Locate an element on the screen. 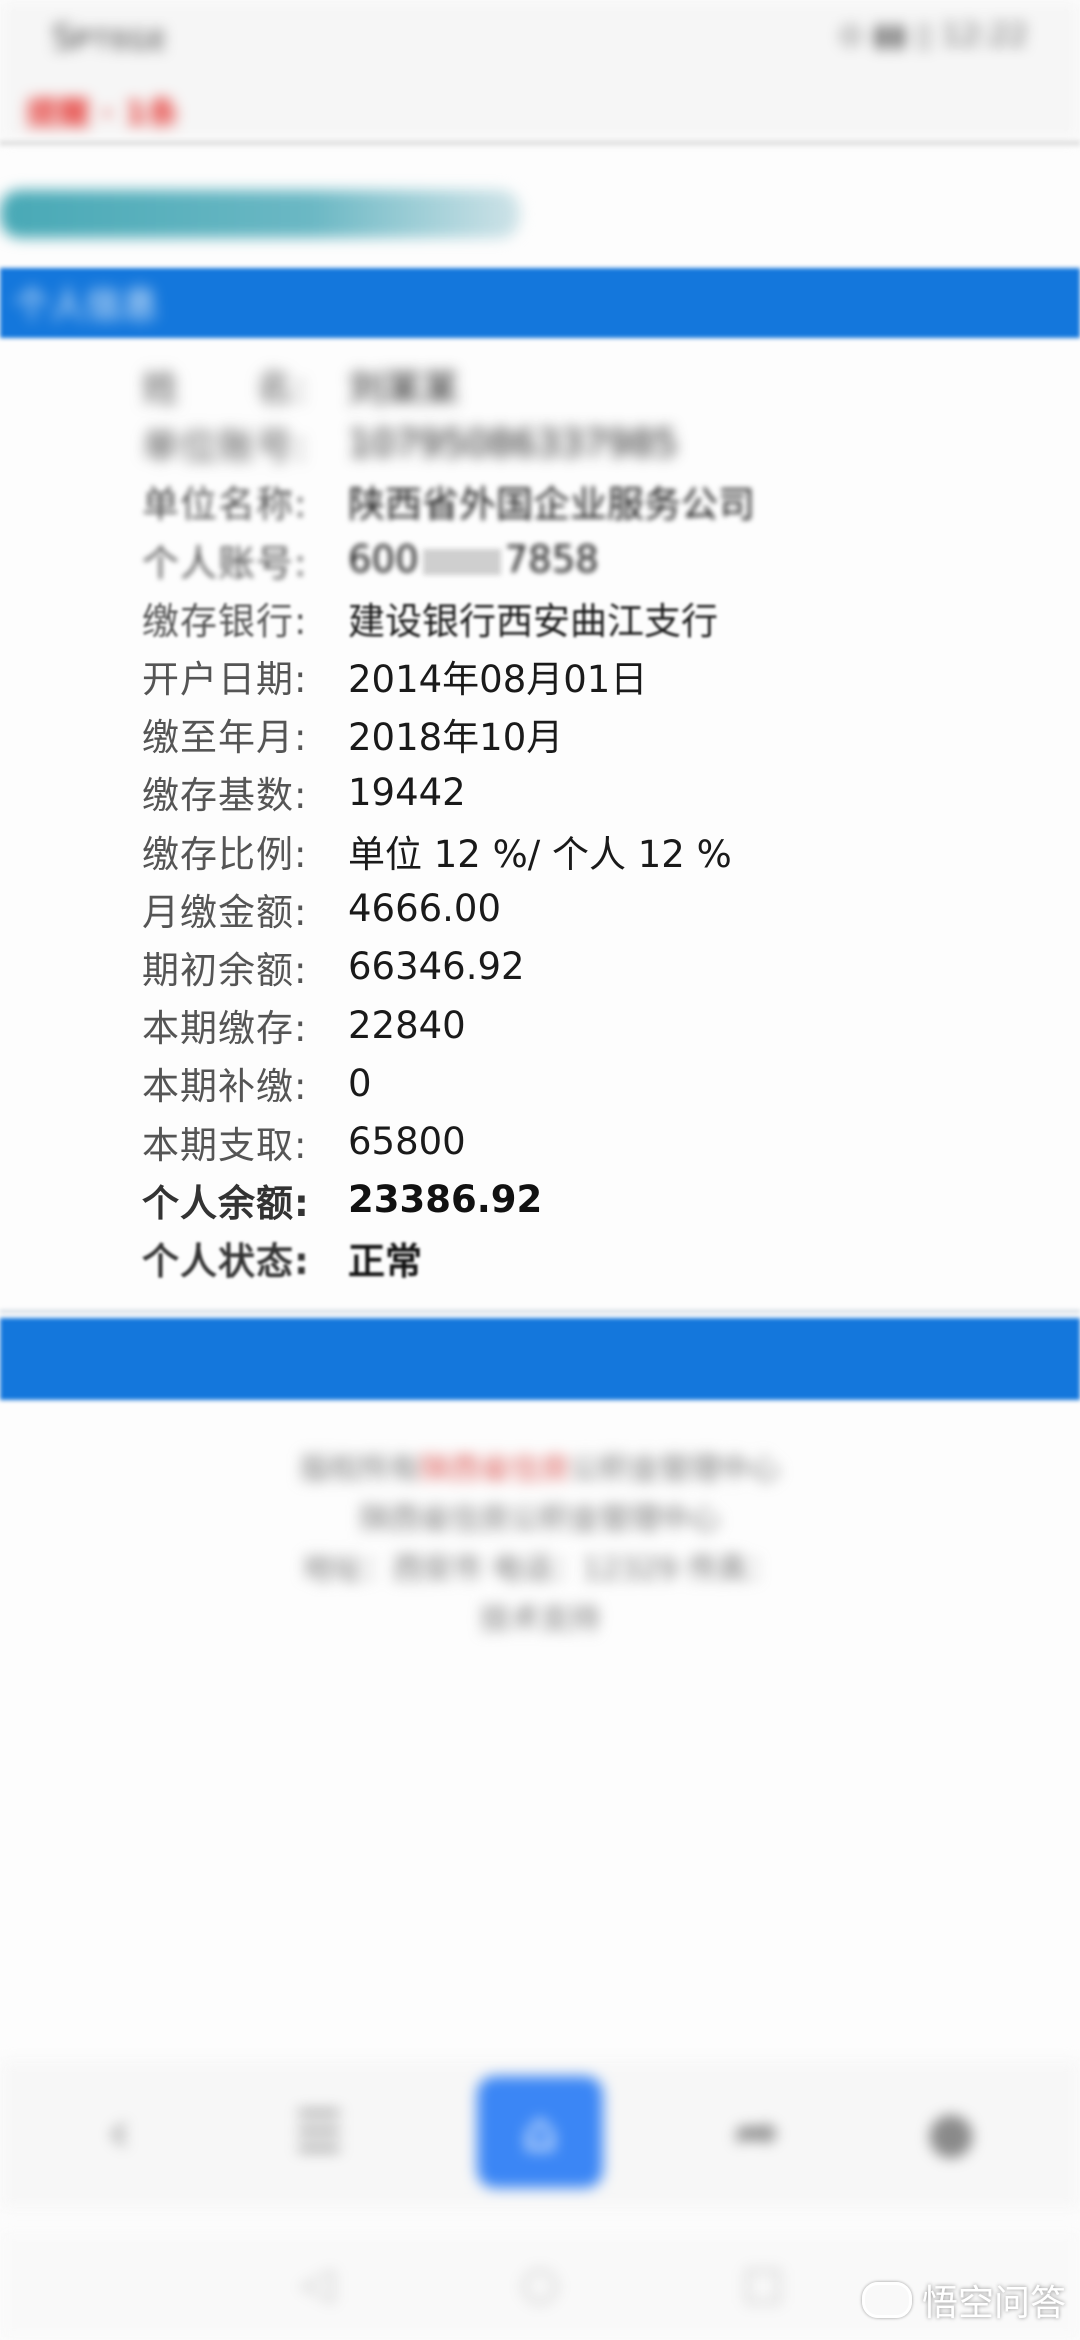 The height and width of the screenshot is (2340, 1080). info-row-name: 姓 名: 刘某某 is located at coordinates (448, 385).